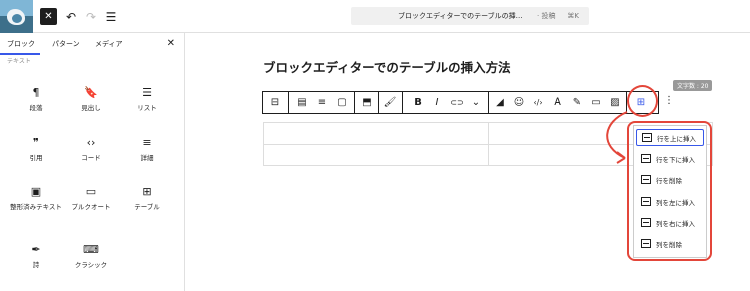 This screenshot has width=750, height=291. What do you see at coordinates (646, 201) in the screenshot?
I see `column-left-icon` at bounding box center [646, 201].